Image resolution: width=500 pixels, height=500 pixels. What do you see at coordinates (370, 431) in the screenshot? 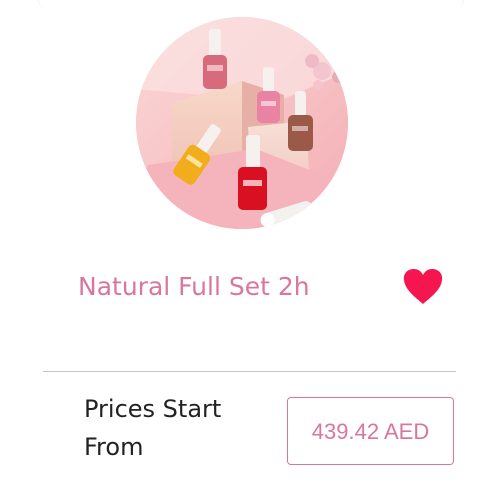
I see `price-button: 439.42 AED` at bounding box center [370, 431].